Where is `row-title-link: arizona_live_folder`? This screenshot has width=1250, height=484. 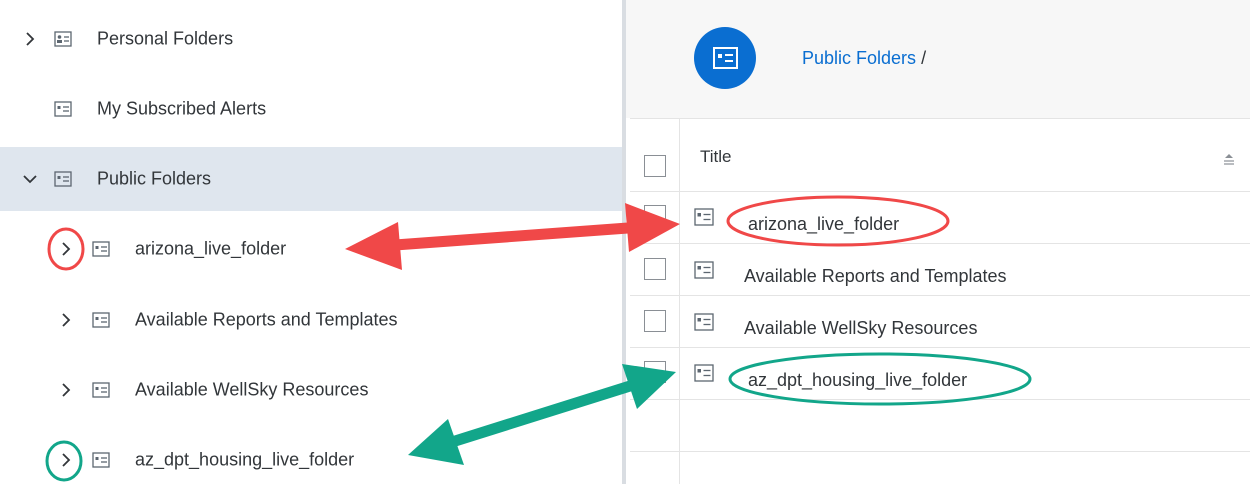 row-title-link: arizona_live_folder is located at coordinates (823, 224).